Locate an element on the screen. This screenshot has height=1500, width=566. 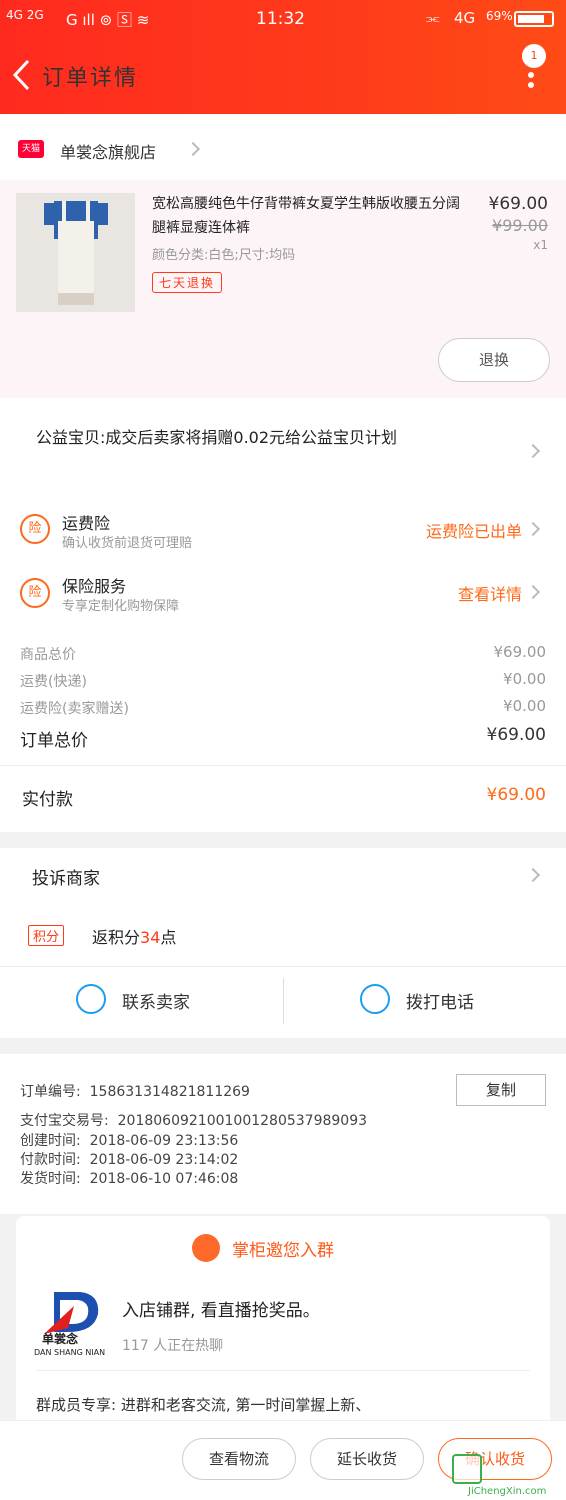
alipay-number: 支付宝交易号: 2018060921001001280537989093 is located at coordinates (194, 1121).